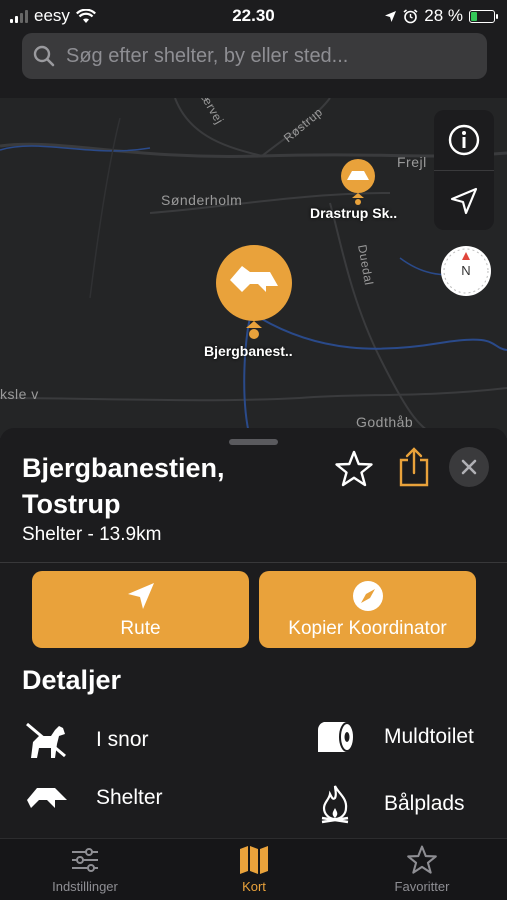  Describe the element at coordinates (254, 886) in the screenshot. I see `tab-label: Kort` at that location.